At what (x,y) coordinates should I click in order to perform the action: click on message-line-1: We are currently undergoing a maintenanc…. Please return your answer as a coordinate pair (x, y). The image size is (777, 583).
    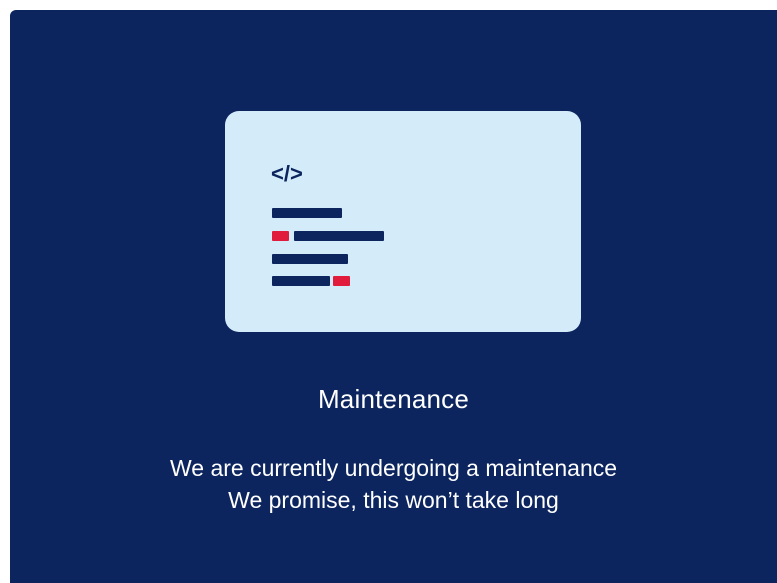
    Looking at the image, I should click on (393, 468).